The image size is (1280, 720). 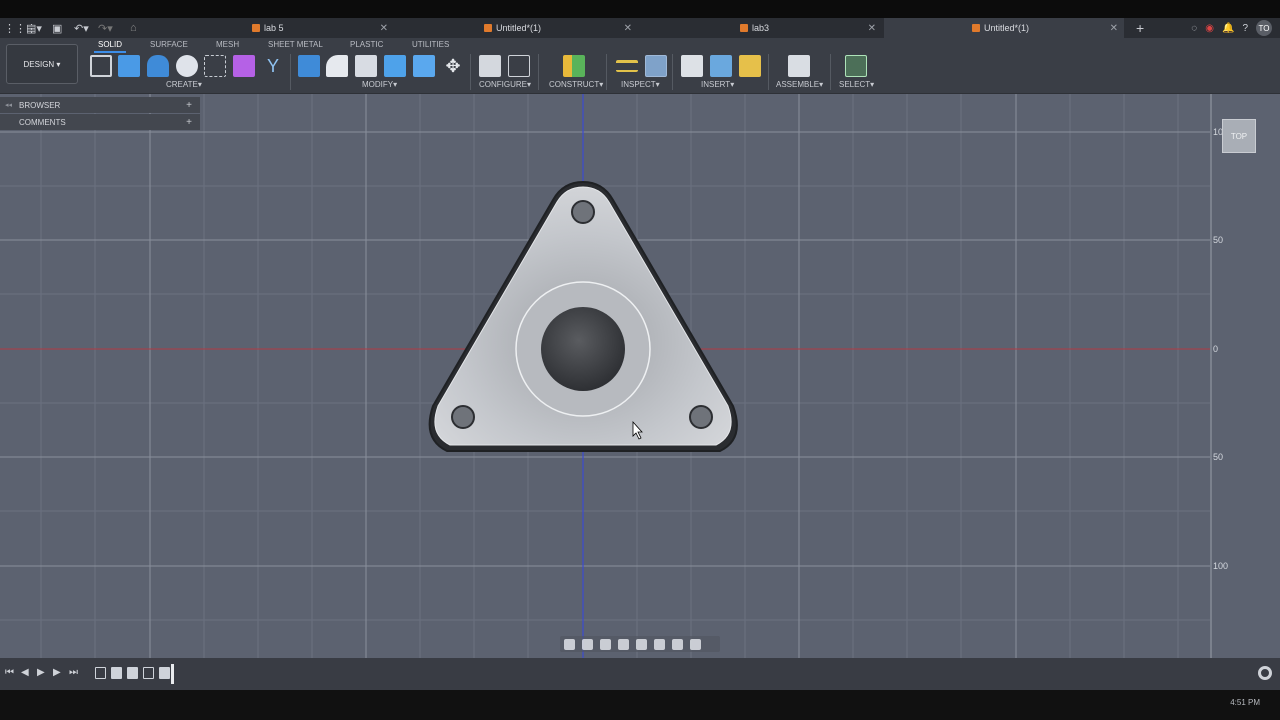 I want to click on tab-label: lab 5, so click(x=274, y=28).